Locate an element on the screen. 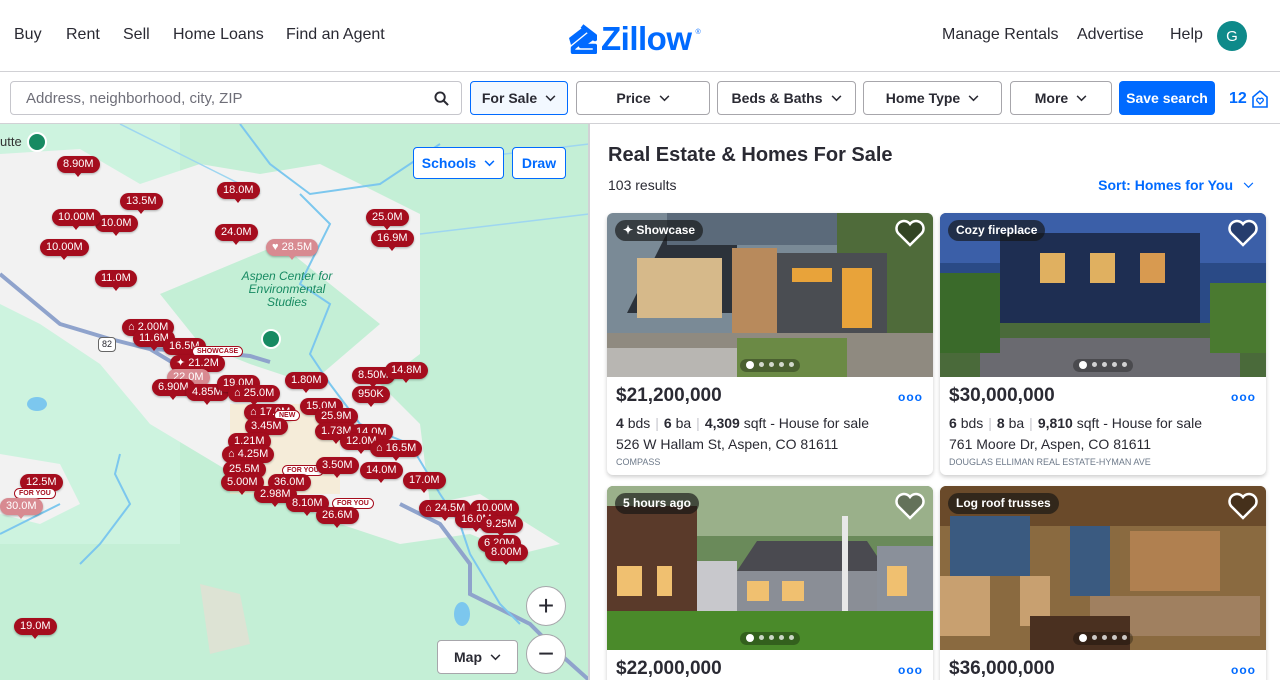 The image size is (1280, 680). listing-photo: ✦ Showcase is located at coordinates (770, 295).